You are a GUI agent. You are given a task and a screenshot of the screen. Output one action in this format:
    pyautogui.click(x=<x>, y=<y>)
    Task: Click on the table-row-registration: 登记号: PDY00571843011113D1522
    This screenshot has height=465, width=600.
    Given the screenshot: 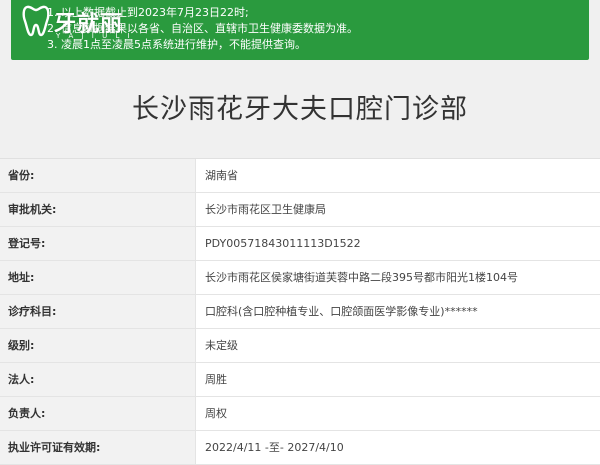 What is the action you would take?
    pyautogui.click(x=300, y=244)
    